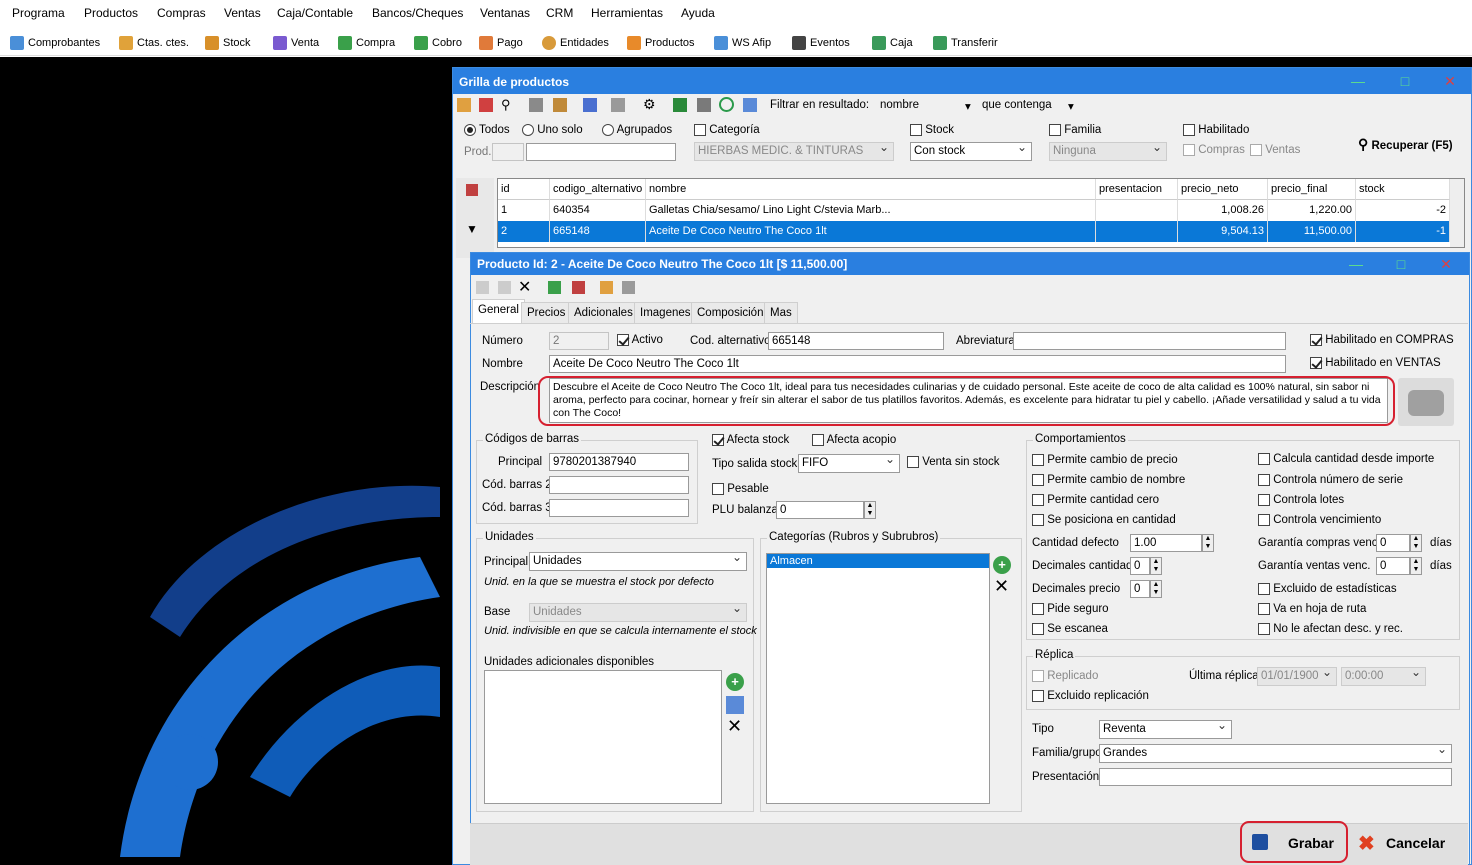  Describe the element at coordinates (472, 229) in the screenshot. I see `filter-icon: ▼` at that location.